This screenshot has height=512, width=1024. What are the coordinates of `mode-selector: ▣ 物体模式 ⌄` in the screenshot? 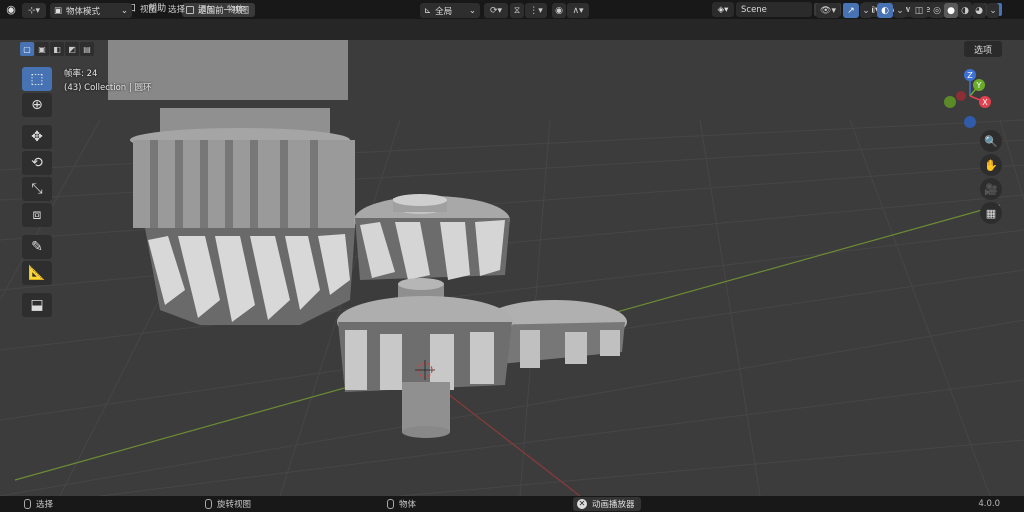 It's located at (91, 10).